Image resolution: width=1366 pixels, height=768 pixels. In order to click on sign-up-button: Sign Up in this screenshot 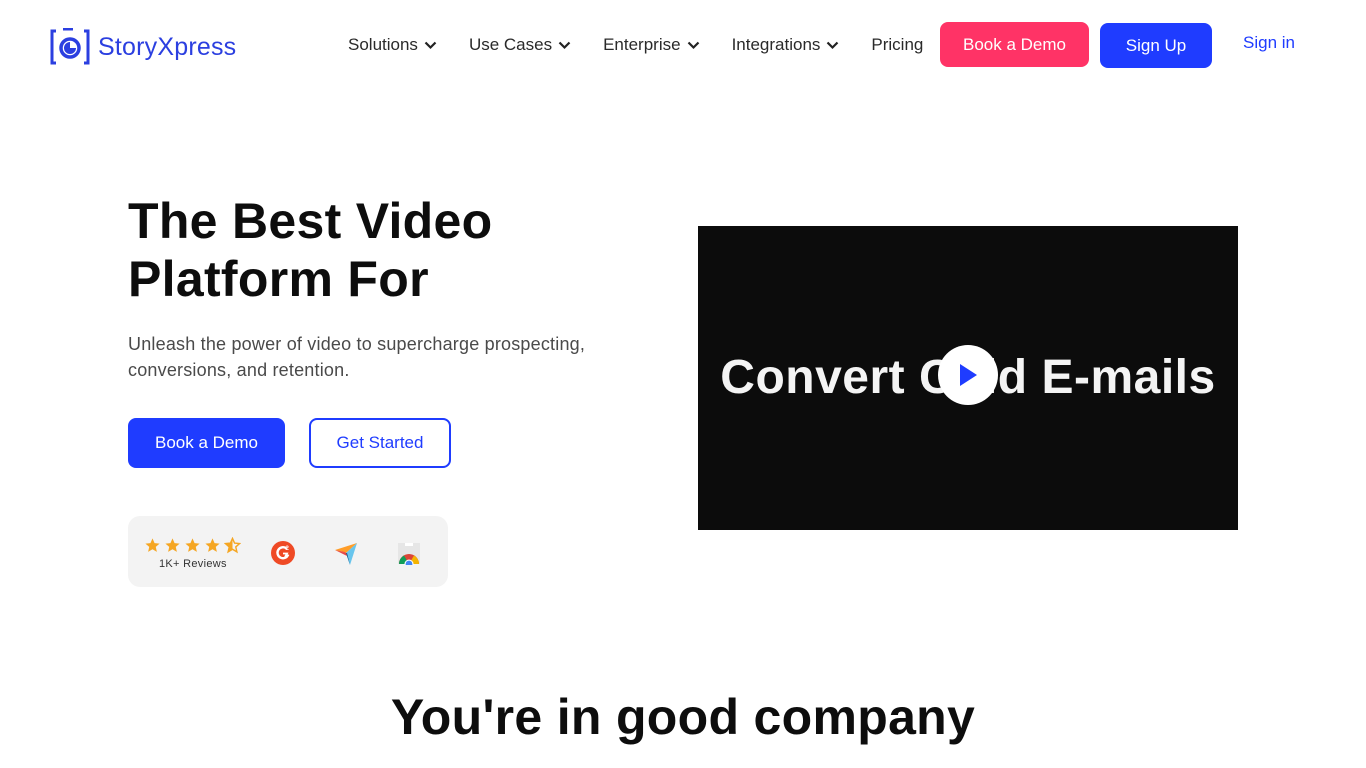, I will do `click(1156, 45)`.